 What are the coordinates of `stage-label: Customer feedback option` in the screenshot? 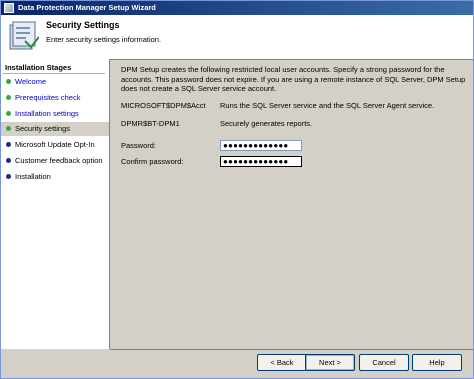 It's located at (59, 160).